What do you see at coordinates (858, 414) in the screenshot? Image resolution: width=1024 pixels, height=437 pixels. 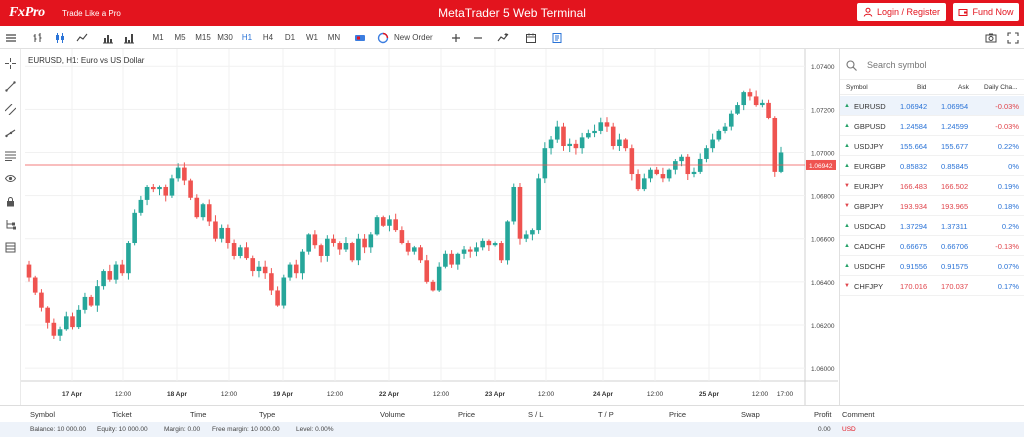 I see `col-comment: Comment` at bounding box center [858, 414].